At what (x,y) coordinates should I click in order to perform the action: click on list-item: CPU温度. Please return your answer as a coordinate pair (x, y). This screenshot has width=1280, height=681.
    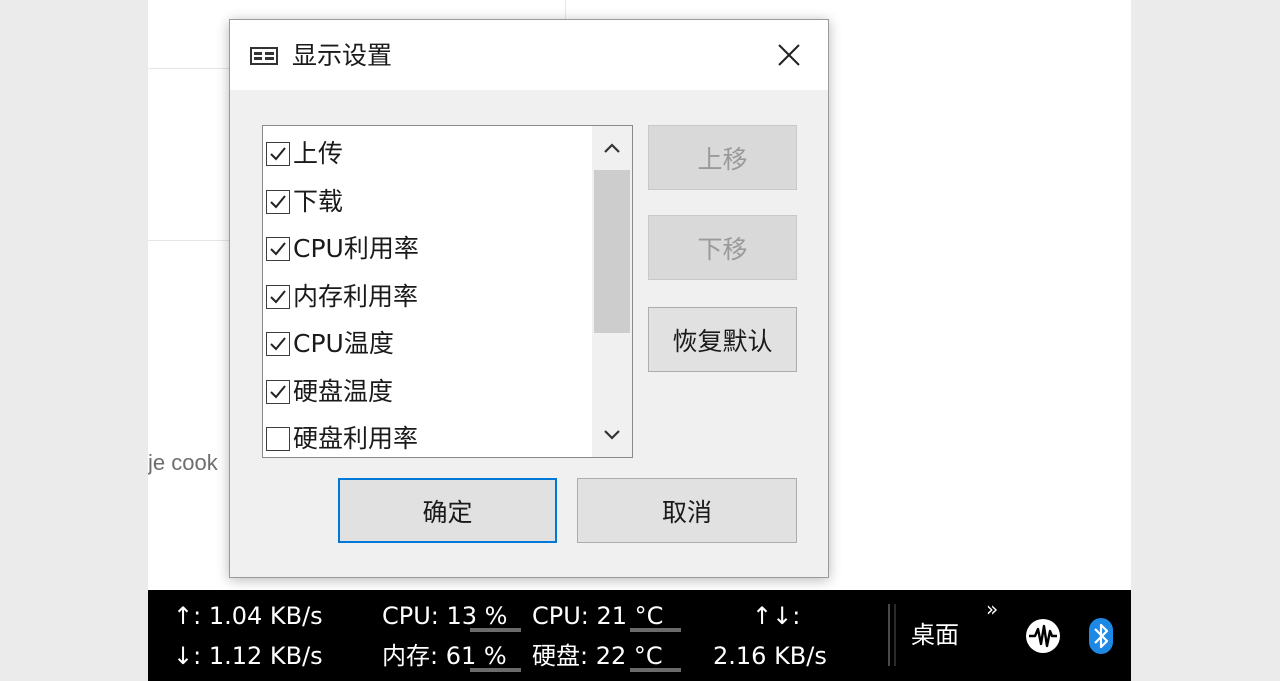
    Looking at the image, I should click on (328, 344).